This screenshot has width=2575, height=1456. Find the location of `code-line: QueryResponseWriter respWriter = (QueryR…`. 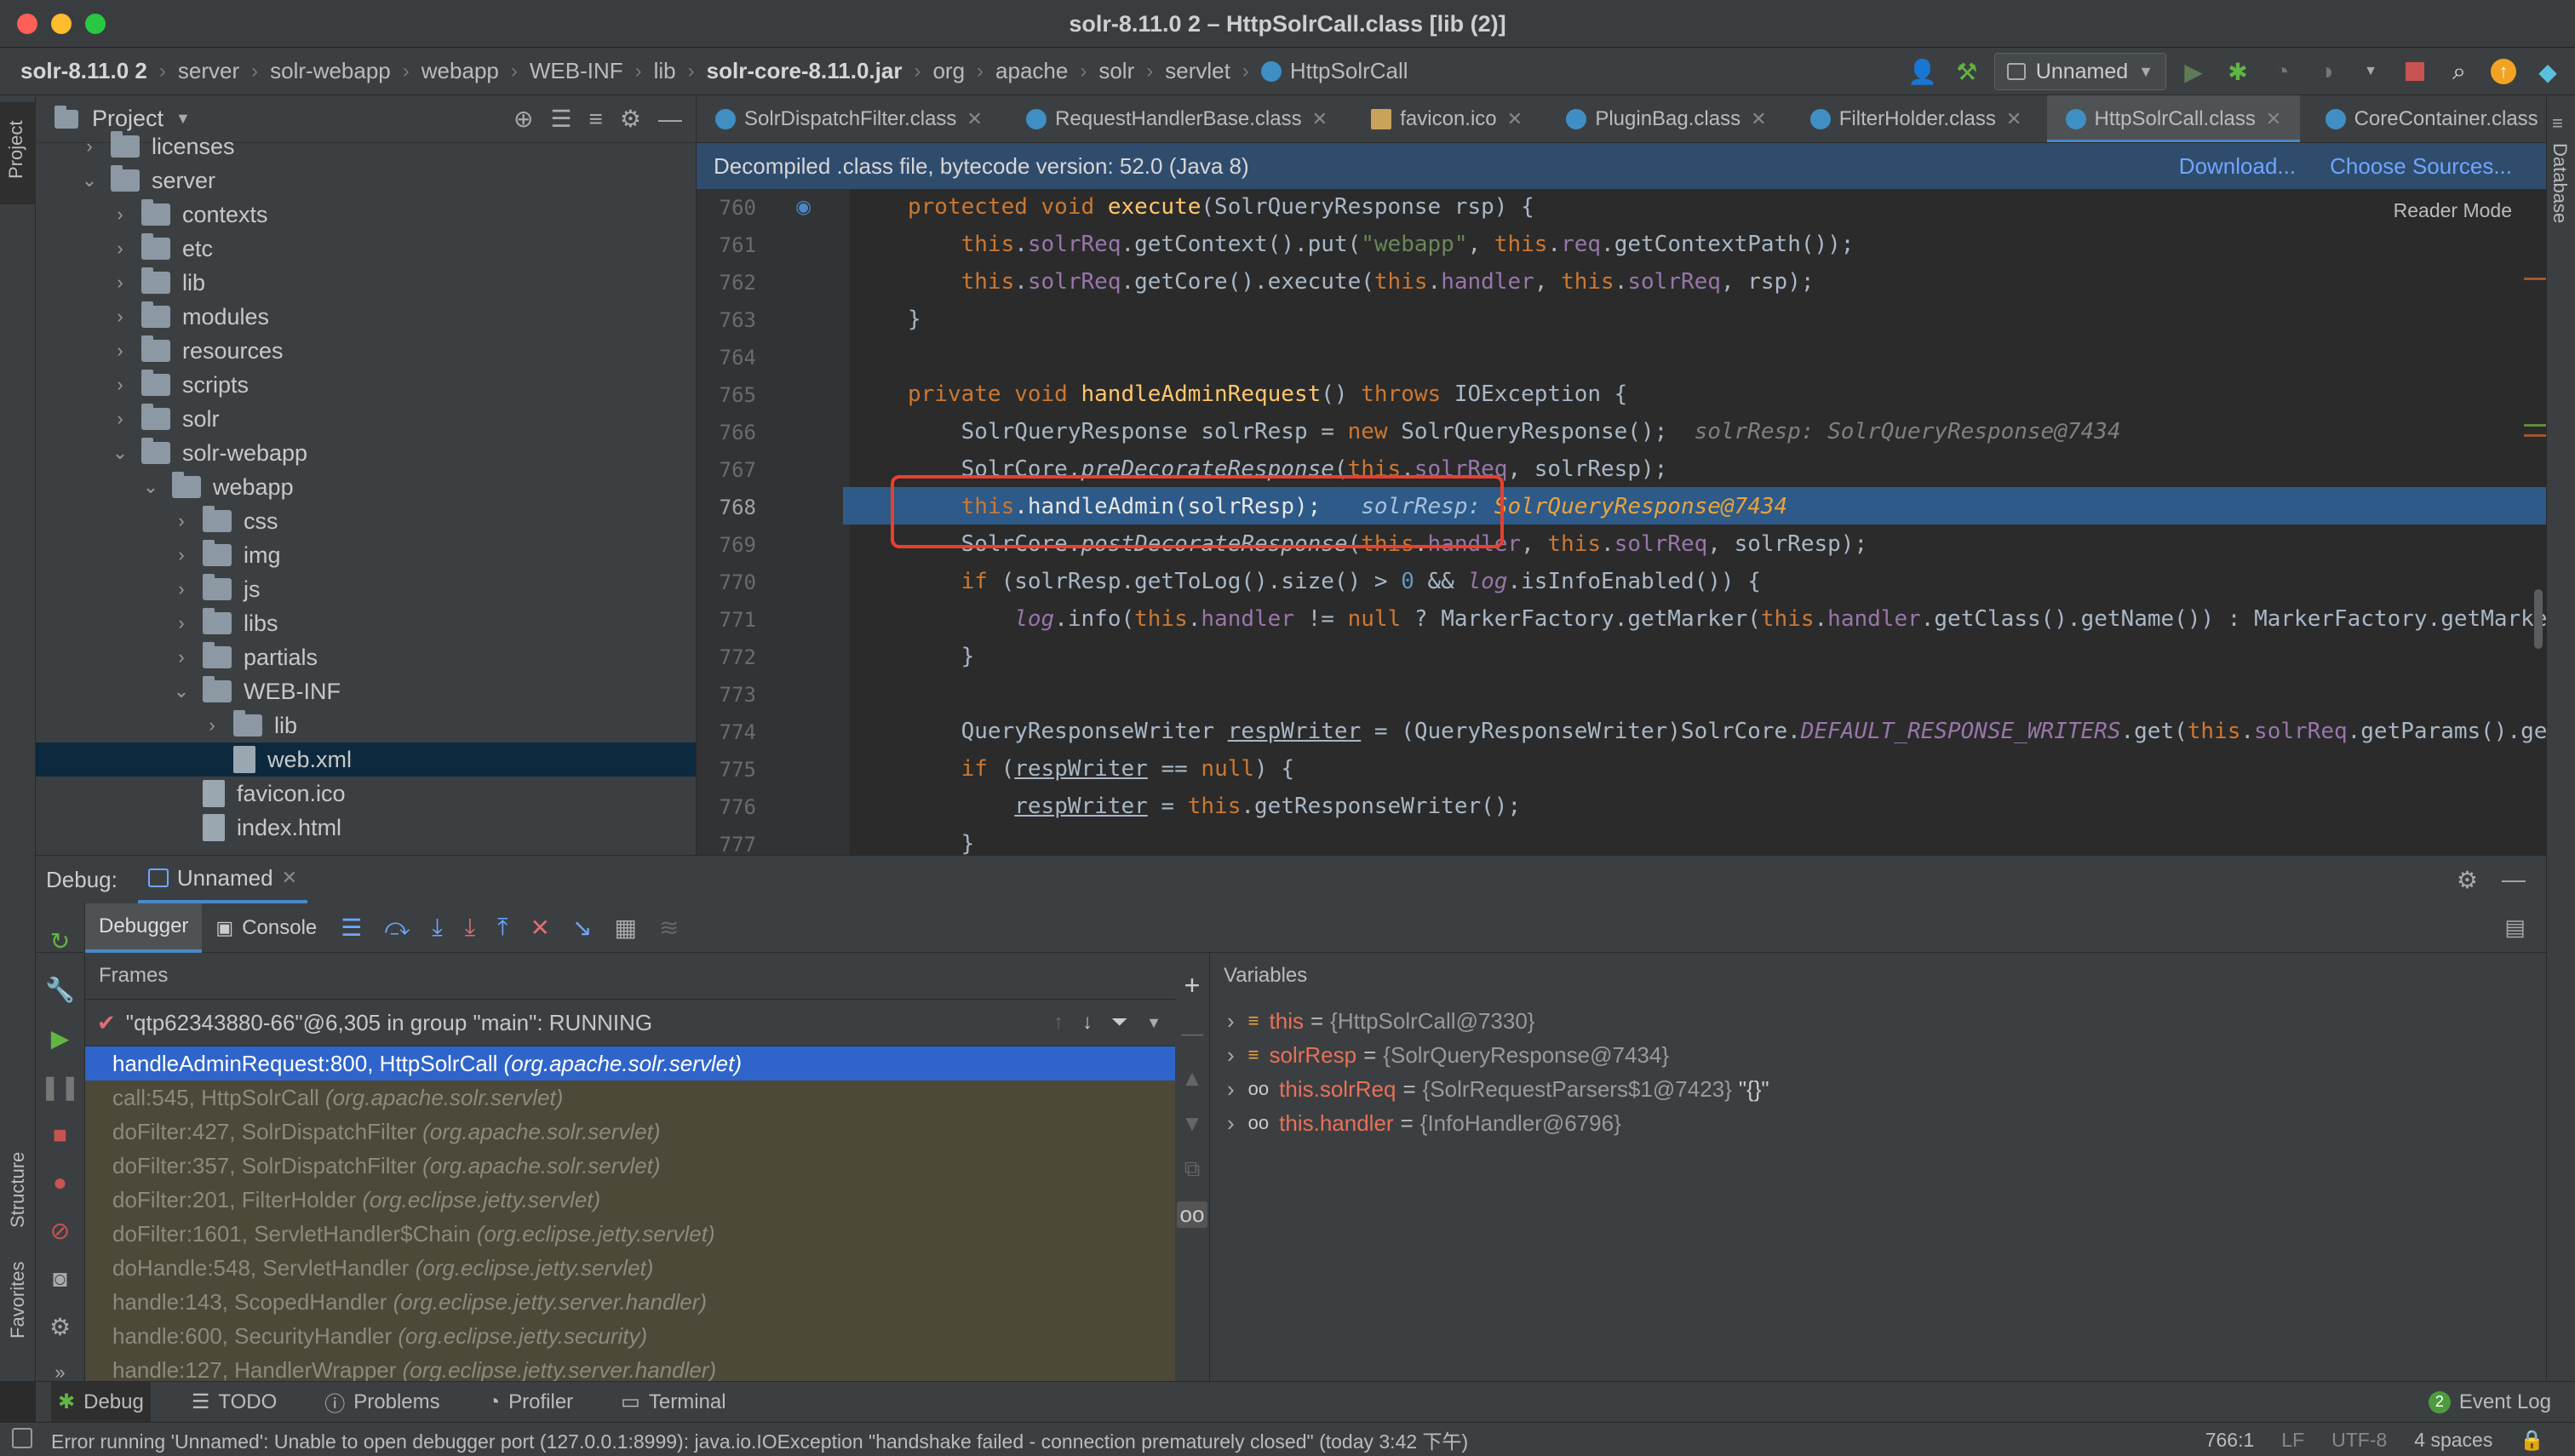

code-line: QueryResponseWriter respWriter = (QueryR… is located at coordinates (1727, 731).